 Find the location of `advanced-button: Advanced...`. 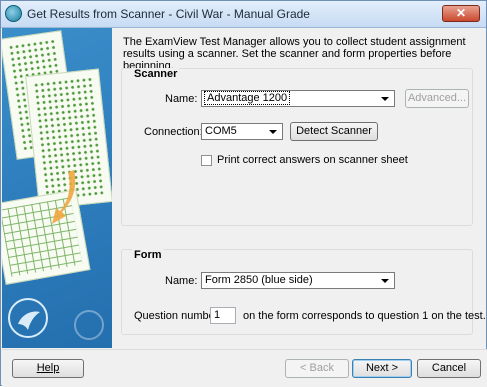

advanced-button: Advanced... is located at coordinates (437, 98).